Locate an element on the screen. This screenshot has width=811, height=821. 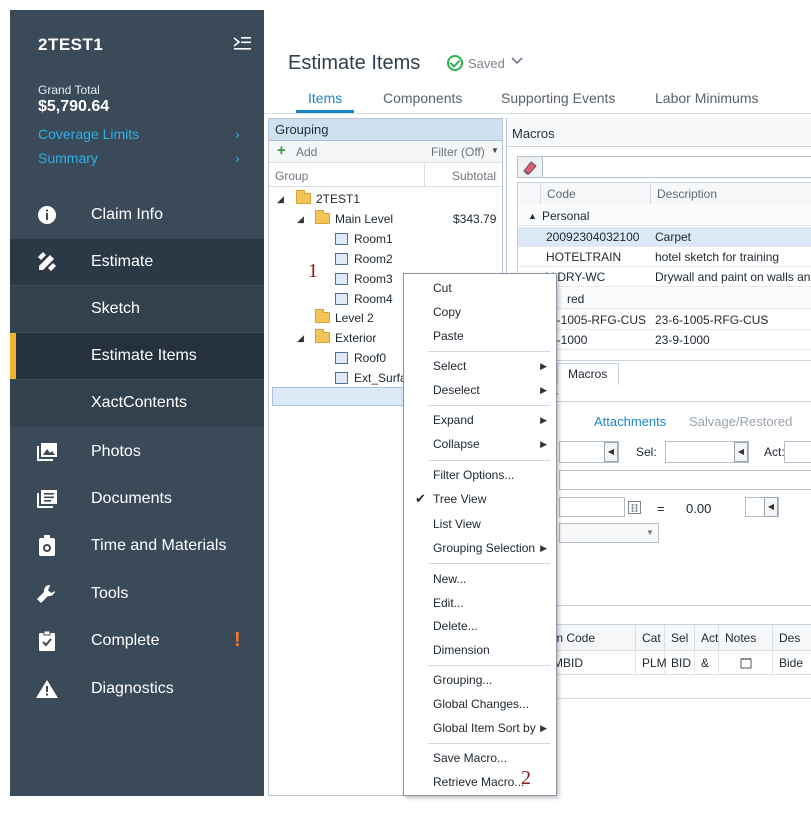
nav-complete: Complete ! is located at coordinates (137, 641).